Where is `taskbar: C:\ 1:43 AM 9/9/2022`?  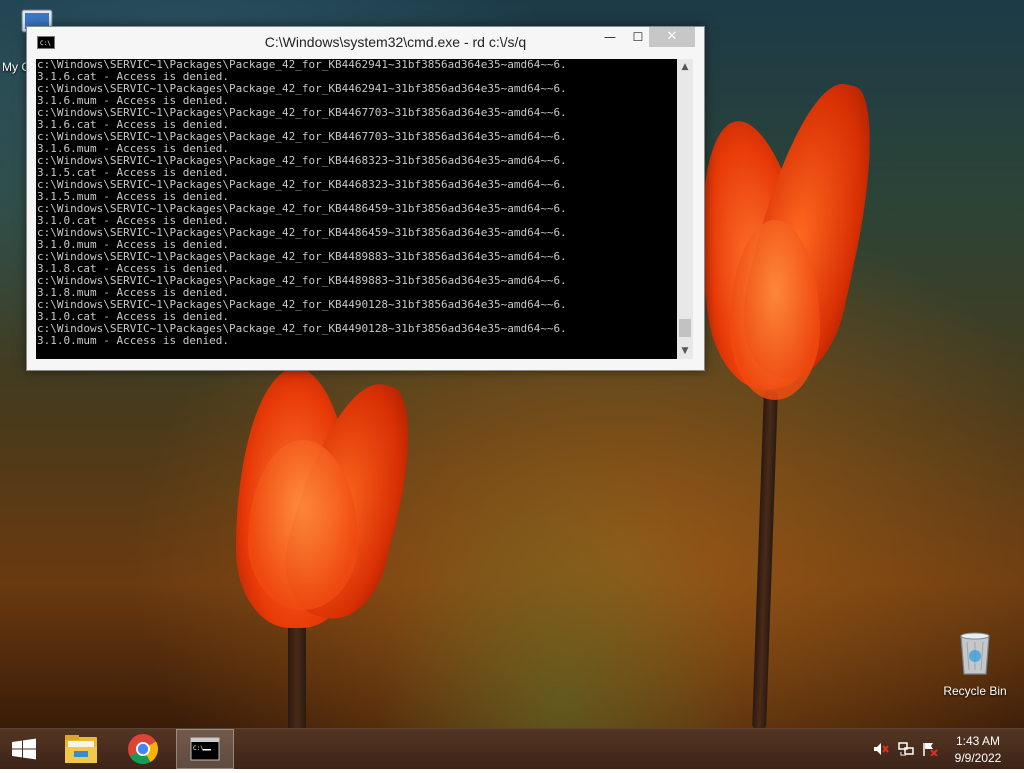 taskbar: C:\ 1:43 AM 9/9/2022 is located at coordinates (512, 748).